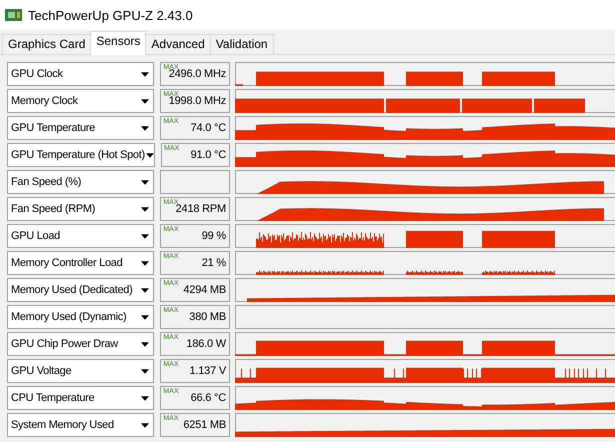 The width and height of the screenshot is (615, 442). I want to click on sensor-dropdown: GPU Clock, so click(80, 74).